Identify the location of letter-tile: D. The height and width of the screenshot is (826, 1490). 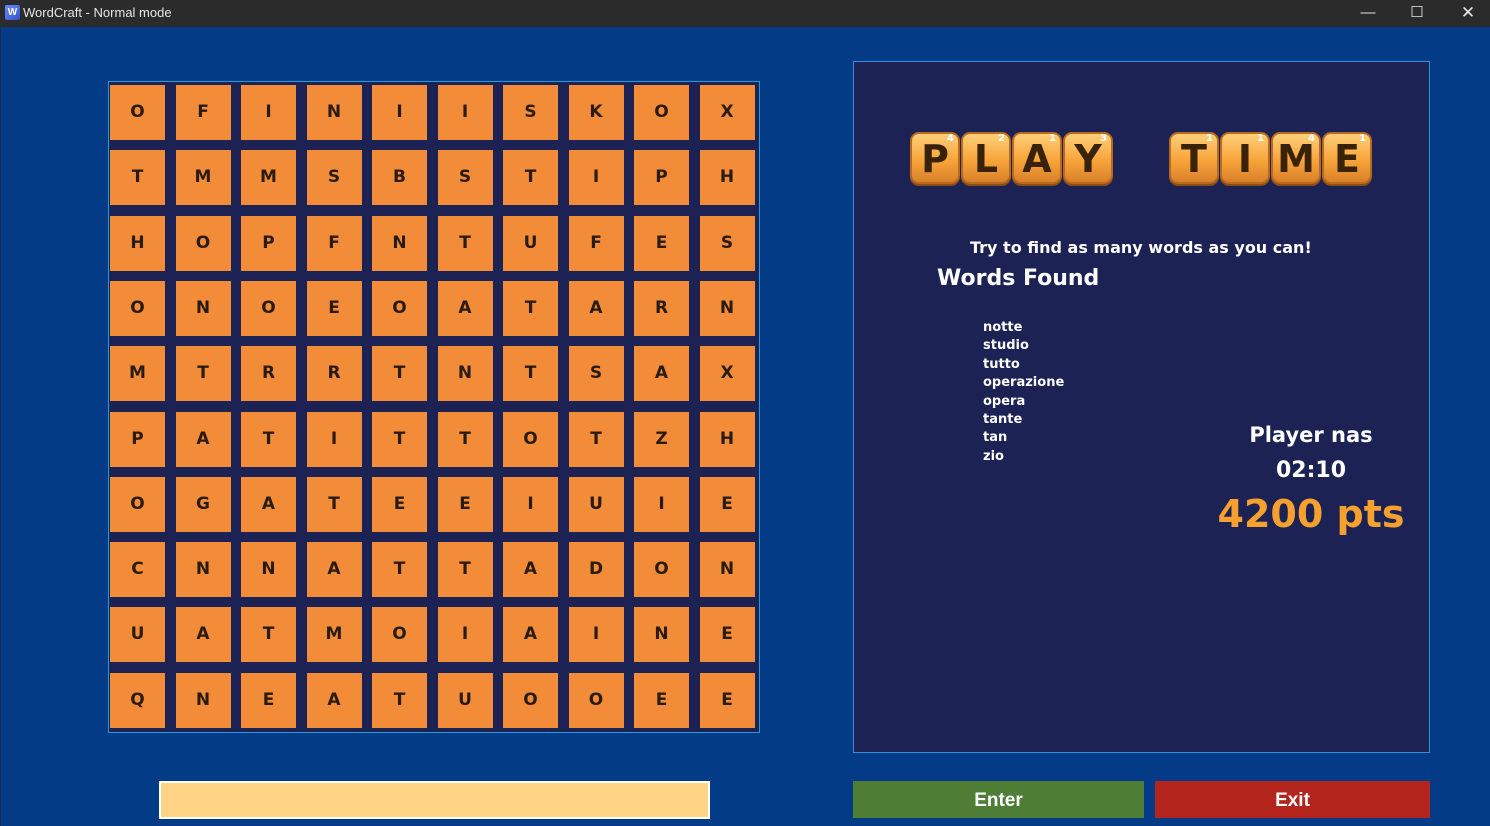
(596, 570).